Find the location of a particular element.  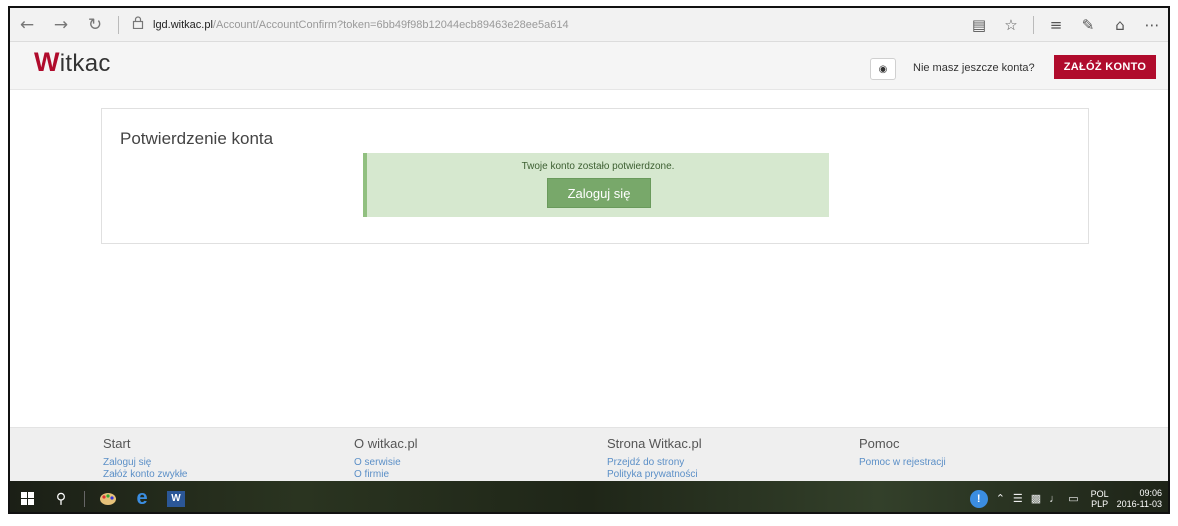

footer-column-title: O witkac.pl is located at coordinates (386, 443).